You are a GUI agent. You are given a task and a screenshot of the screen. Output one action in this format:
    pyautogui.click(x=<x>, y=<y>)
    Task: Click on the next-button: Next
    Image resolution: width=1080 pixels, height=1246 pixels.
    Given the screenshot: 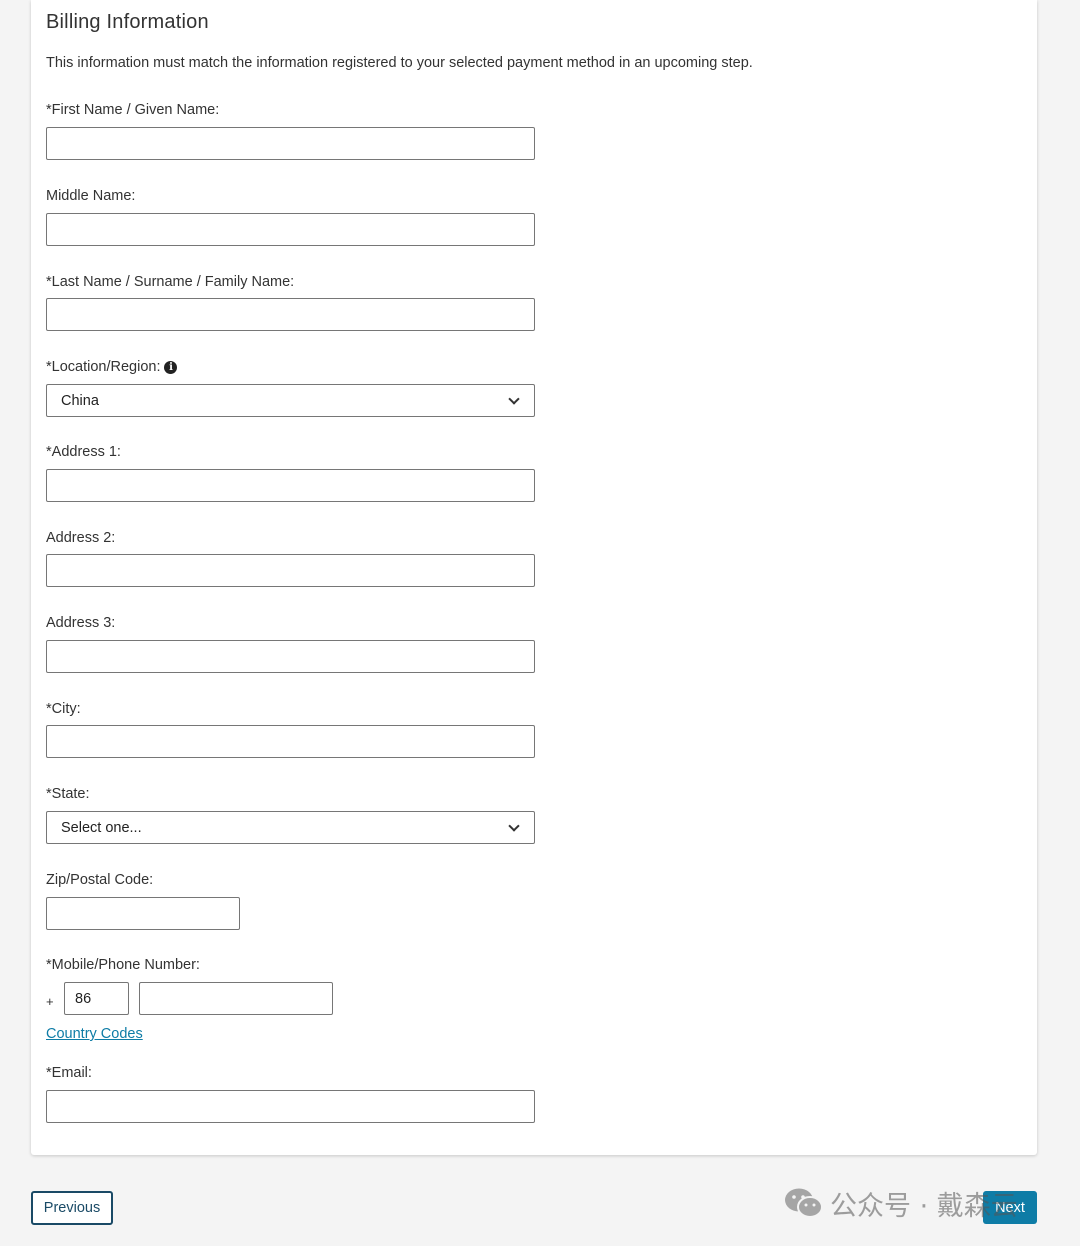 What is the action you would take?
    pyautogui.click(x=1010, y=1207)
    